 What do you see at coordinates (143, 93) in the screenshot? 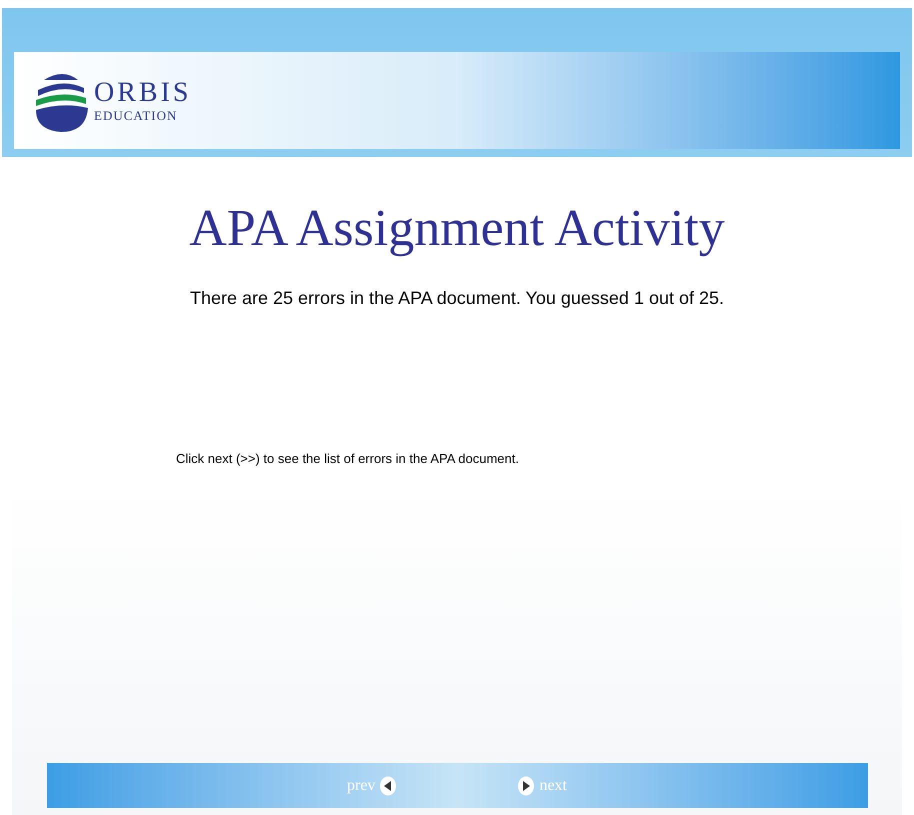
I see `logo-name: ORBIS` at bounding box center [143, 93].